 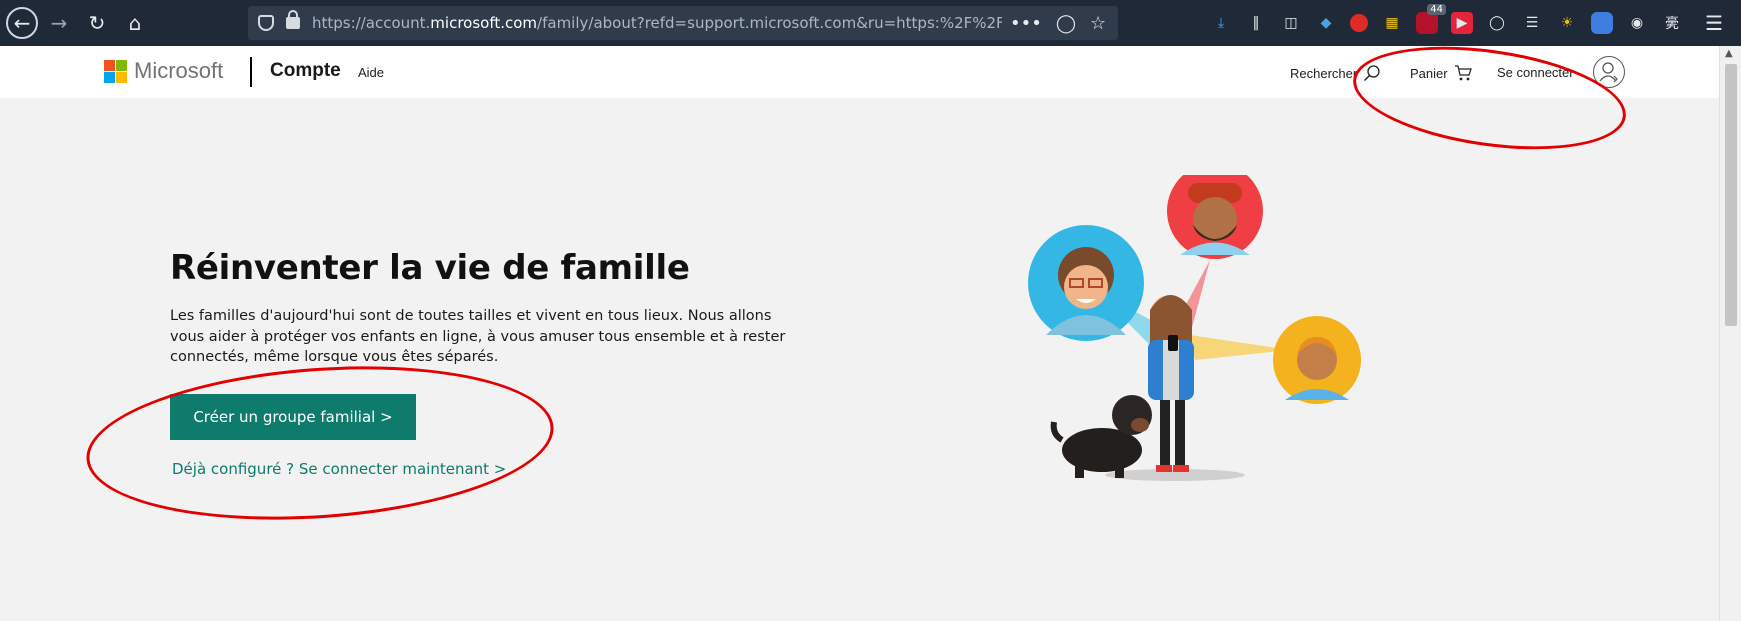 I want to click on url-prefix: https://account., so click(x=371, y=23).